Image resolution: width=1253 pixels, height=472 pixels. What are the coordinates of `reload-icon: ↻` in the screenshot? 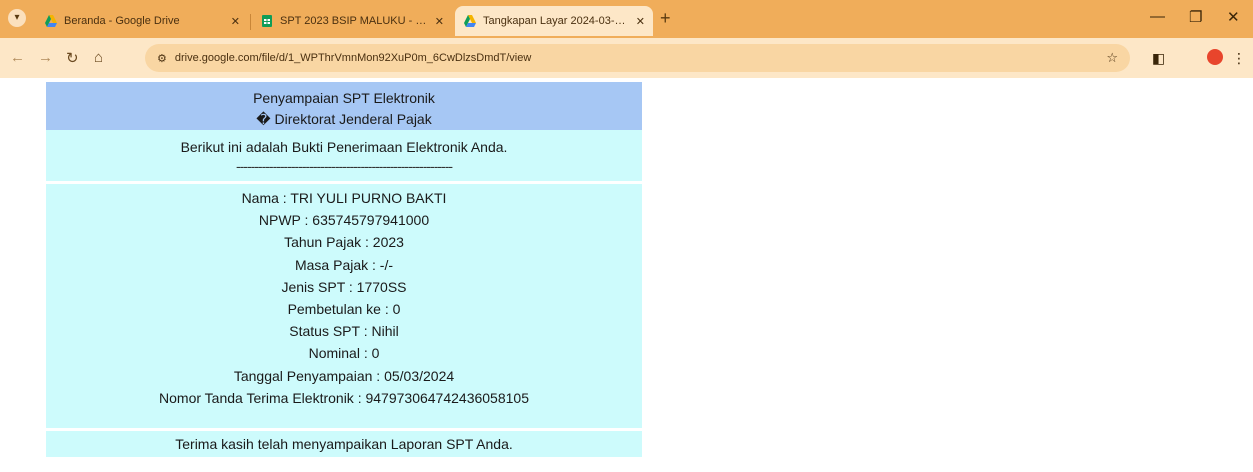 It's located at (72, 58).